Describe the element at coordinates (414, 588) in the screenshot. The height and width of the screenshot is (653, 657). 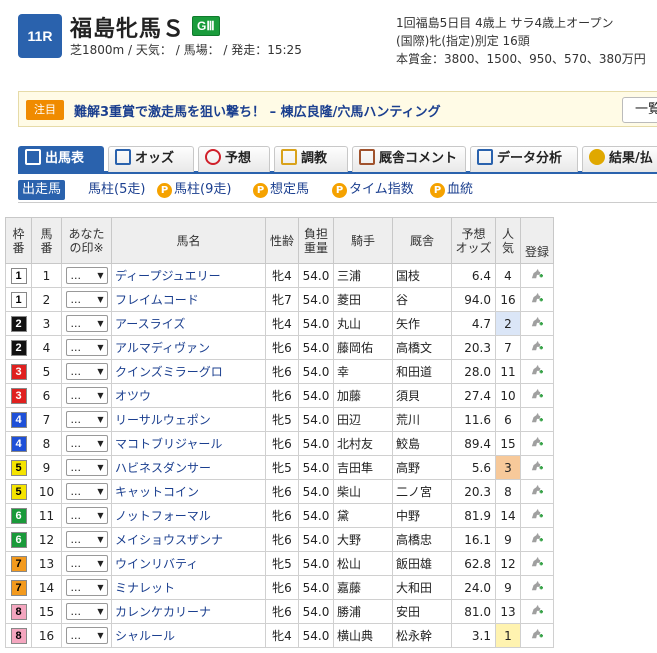
I see `trainer-link: 大和田` at that location.